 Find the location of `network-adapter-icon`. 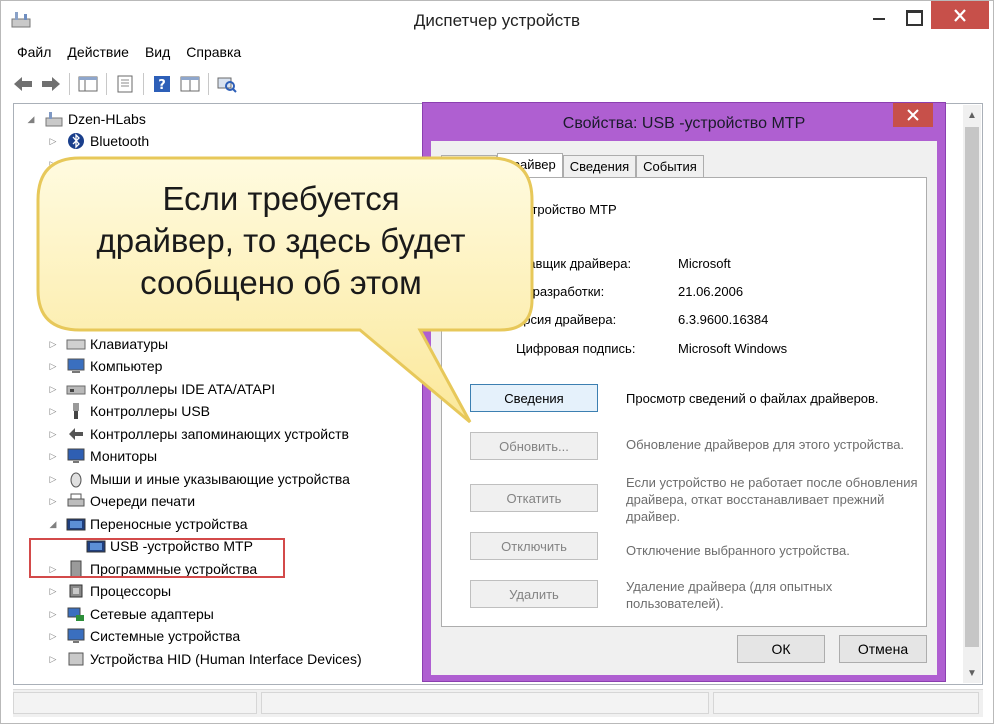

network-adapter-icon is located at coordinates (75, 614).